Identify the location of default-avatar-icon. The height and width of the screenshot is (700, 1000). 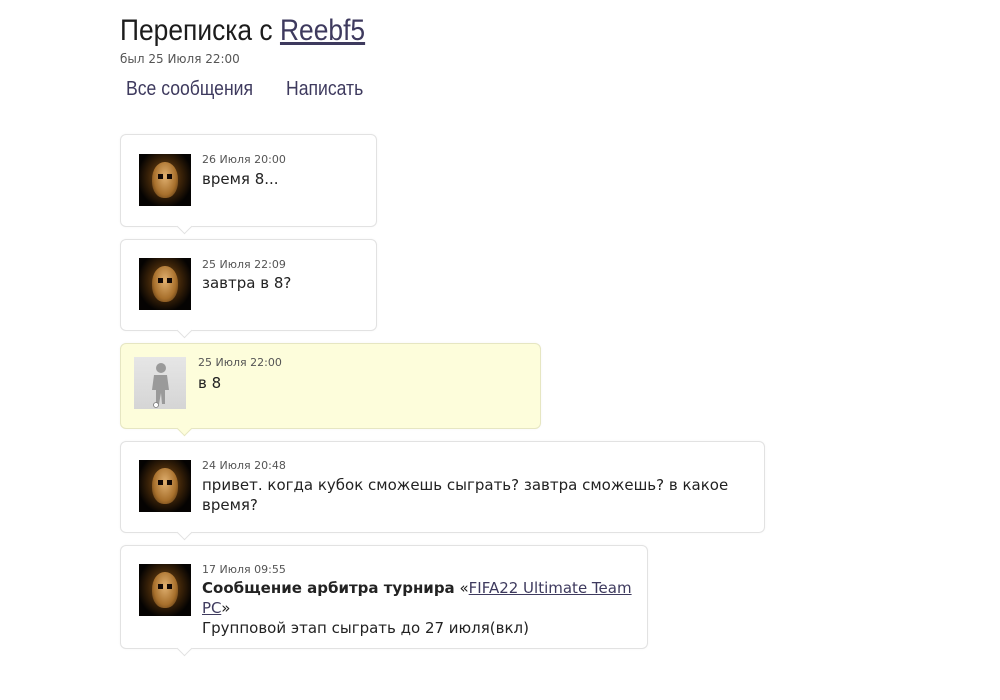
(160, 383).